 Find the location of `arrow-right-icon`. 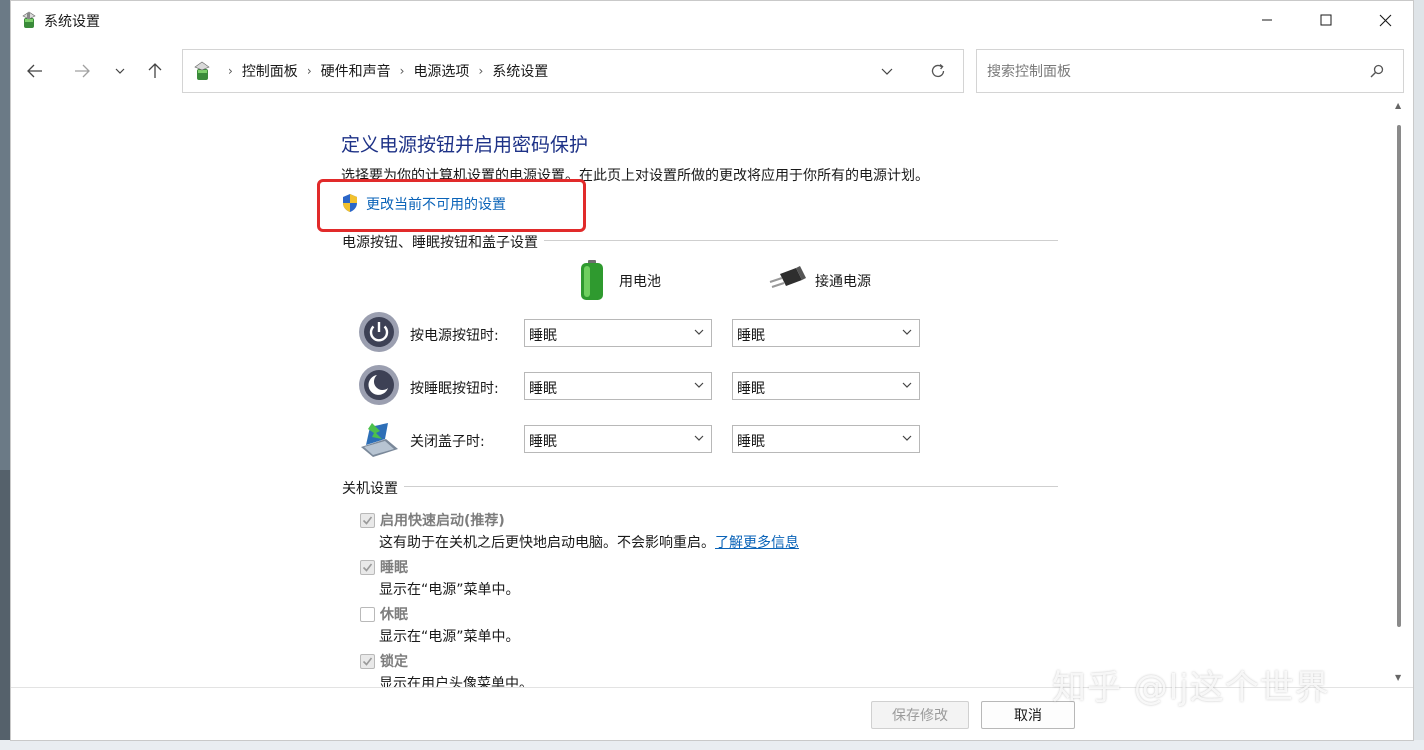

arrow-right-icon is located at coordinates (82, 71).